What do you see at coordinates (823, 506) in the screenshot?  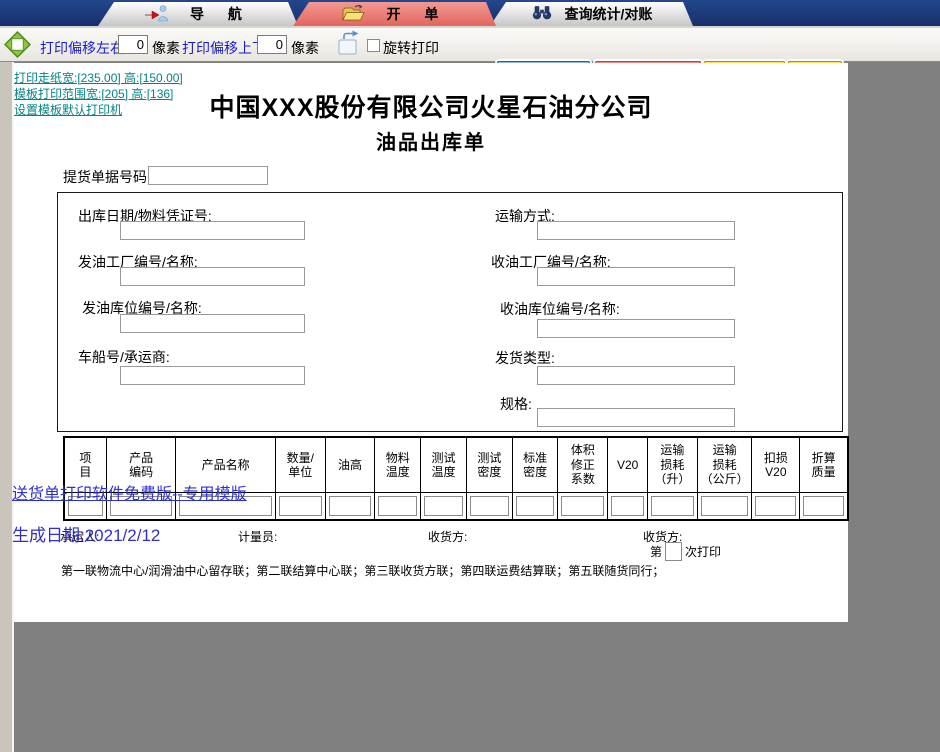 I see `cell-converted-mass-input` at bounding box center [823, 506].